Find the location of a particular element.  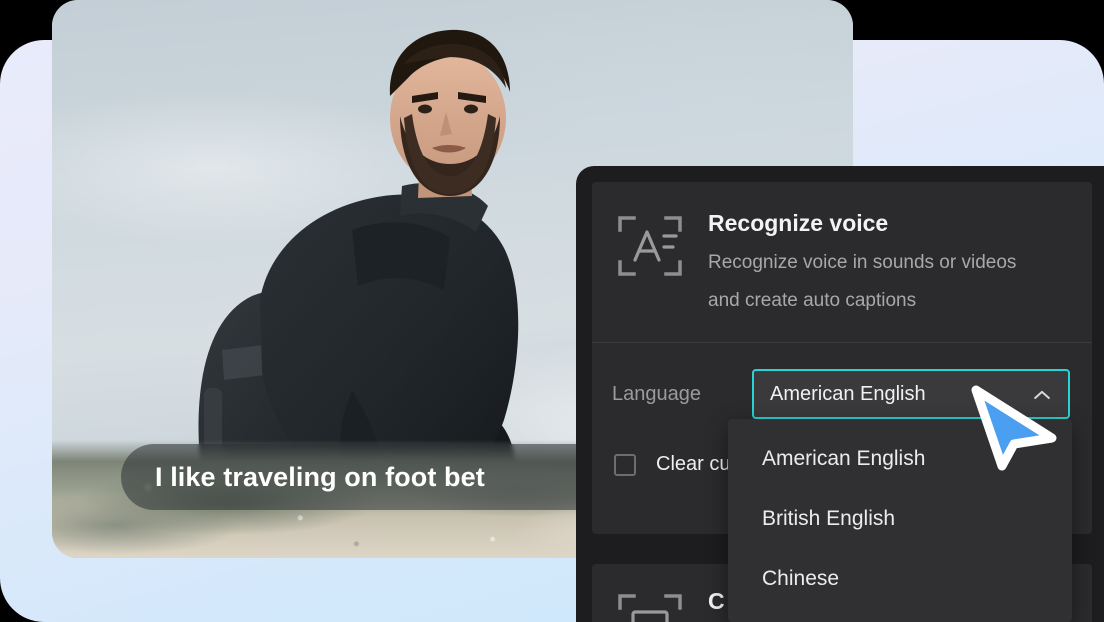

chevron-up-icon is located at coordinates (1043, 394).